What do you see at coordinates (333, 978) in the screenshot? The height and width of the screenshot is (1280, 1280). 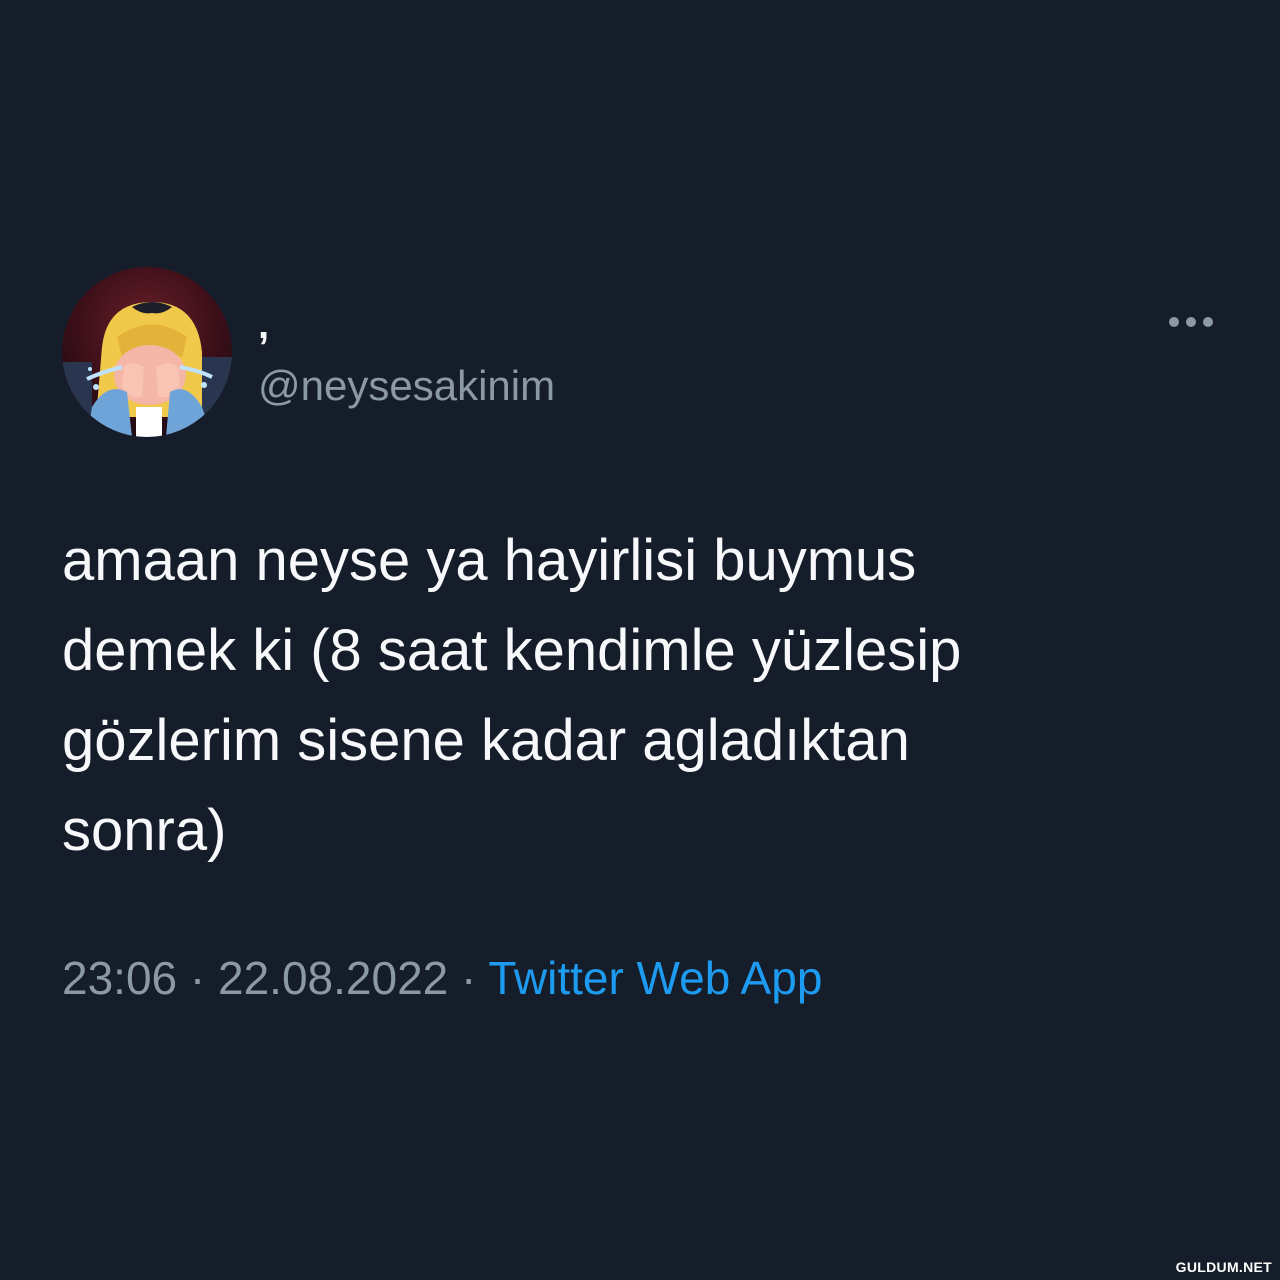 I see `tweet-date: 22.08.2022` at bounding box center [333, 978].